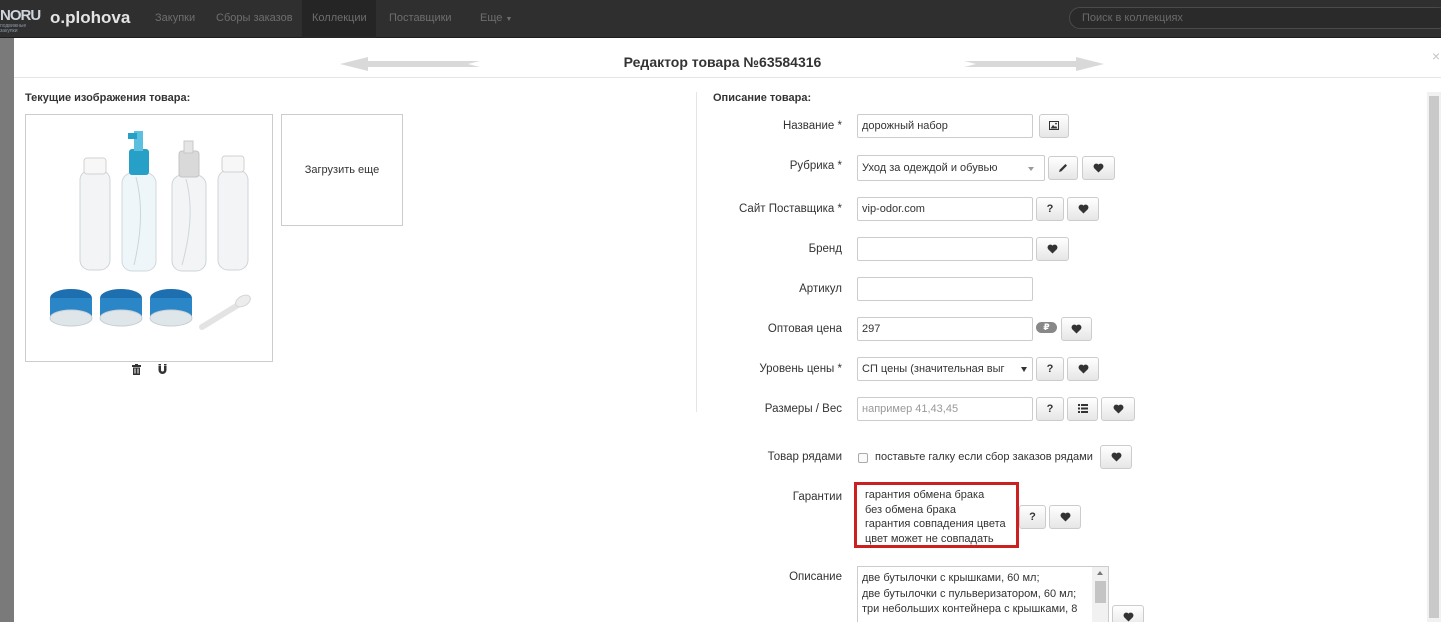 The height and width of the screenshot is (622, 1441). I want to click on sizes-label: Размеры / Вес, so click(803, 409).